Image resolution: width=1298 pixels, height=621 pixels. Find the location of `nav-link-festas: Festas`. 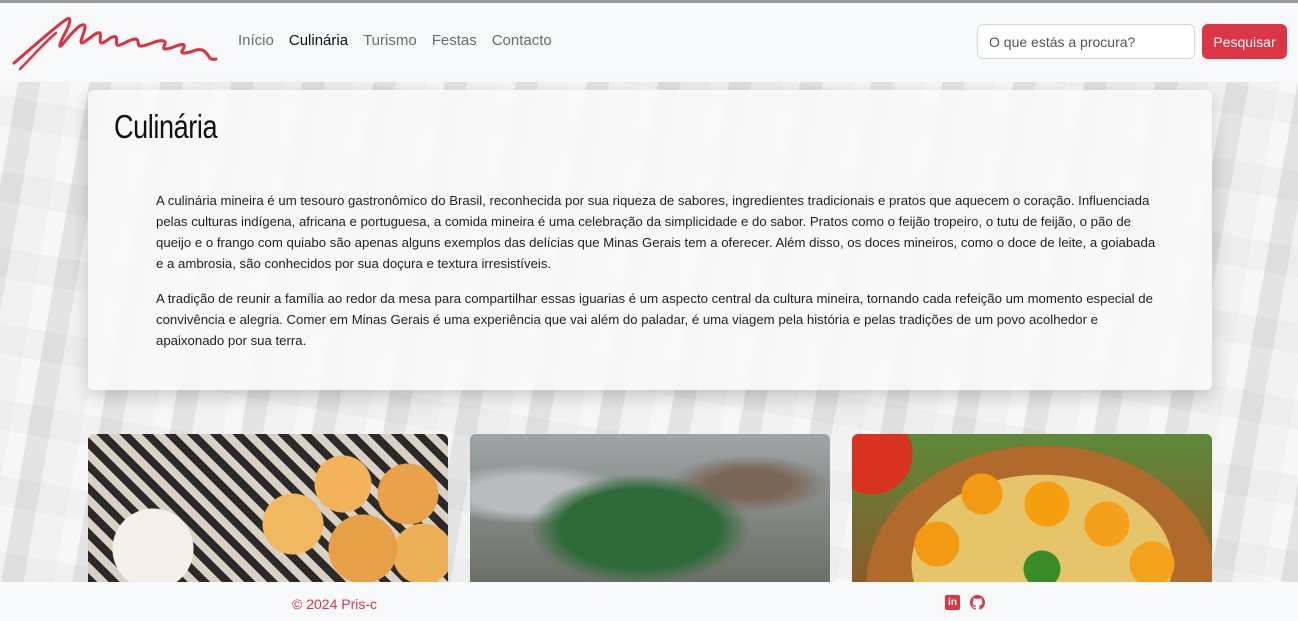

nav-link-festas: Festas is located at coordinates (454, 40).